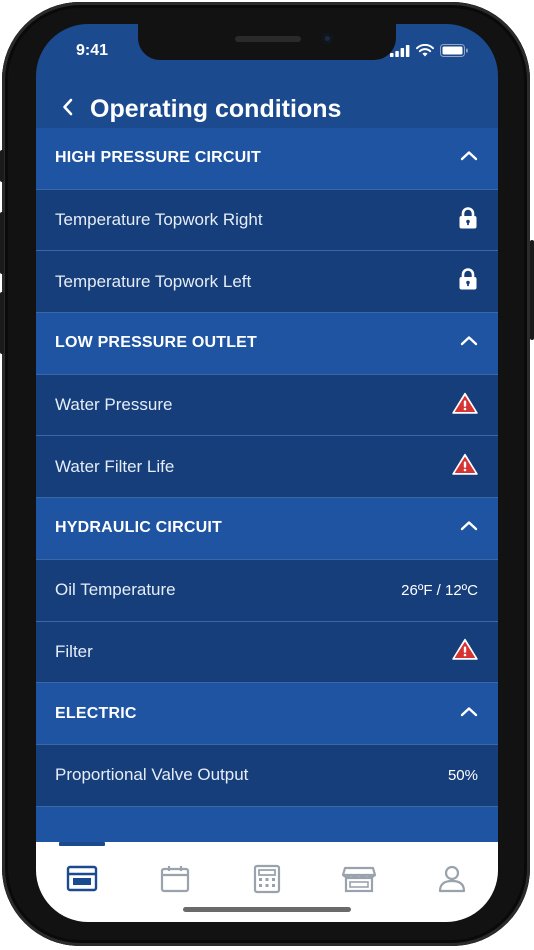  I want to click on item-label: Oil Temperature, so click(115, 590).